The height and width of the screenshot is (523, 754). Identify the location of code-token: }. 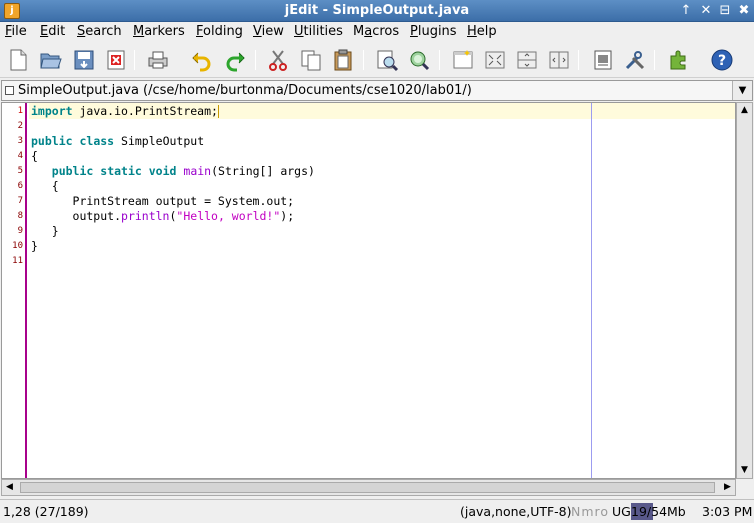
(34, 246).